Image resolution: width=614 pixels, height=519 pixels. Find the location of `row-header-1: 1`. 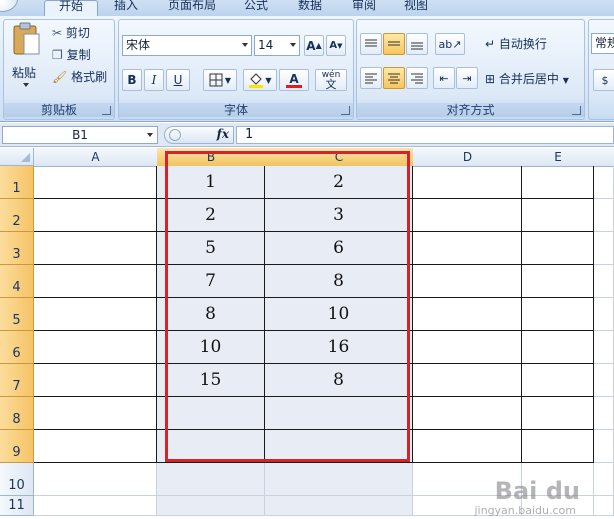

row-header-1: 1 is located at coordinates (17, 182).